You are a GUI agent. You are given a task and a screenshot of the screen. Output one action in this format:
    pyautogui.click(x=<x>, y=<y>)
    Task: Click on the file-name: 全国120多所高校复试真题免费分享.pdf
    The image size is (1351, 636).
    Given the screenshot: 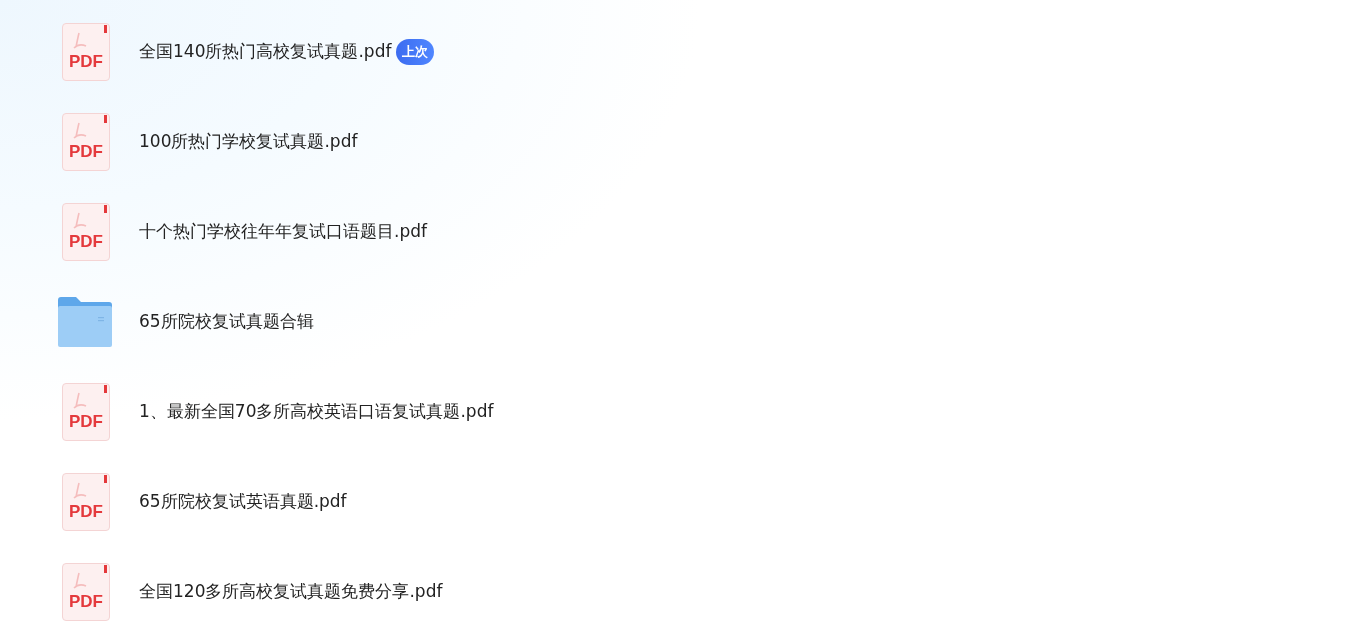 What is the action you would take?
    pyautogui.click(x=291, y=592)
    